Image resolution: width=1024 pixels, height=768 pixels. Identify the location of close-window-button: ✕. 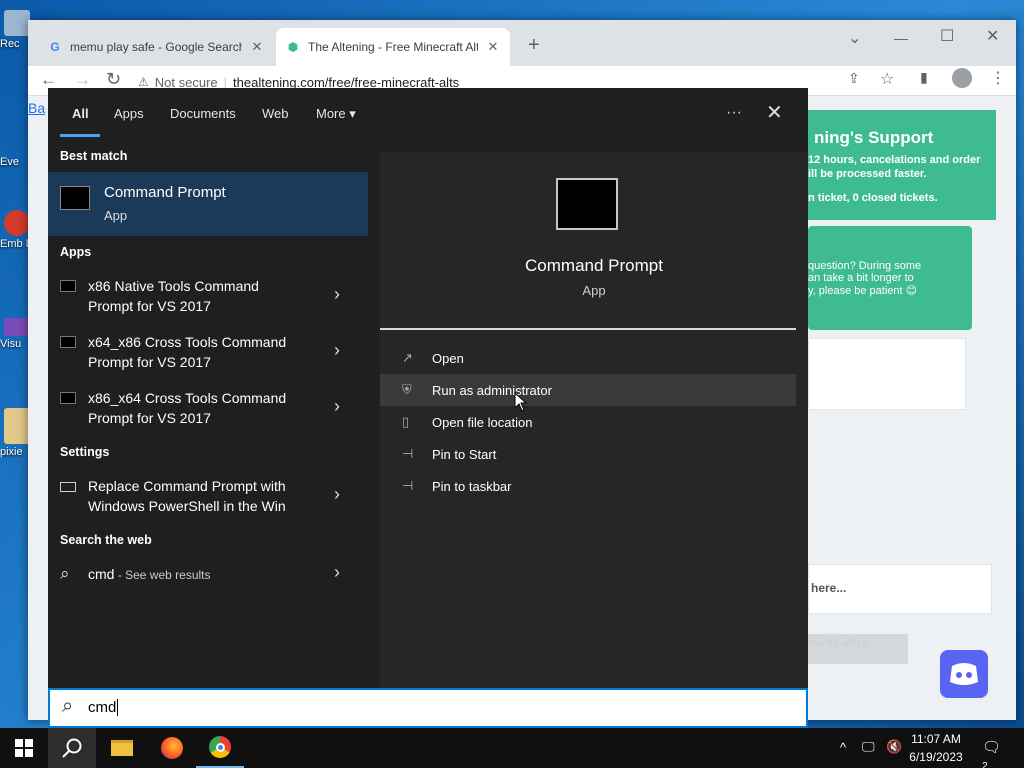
(992, 36).